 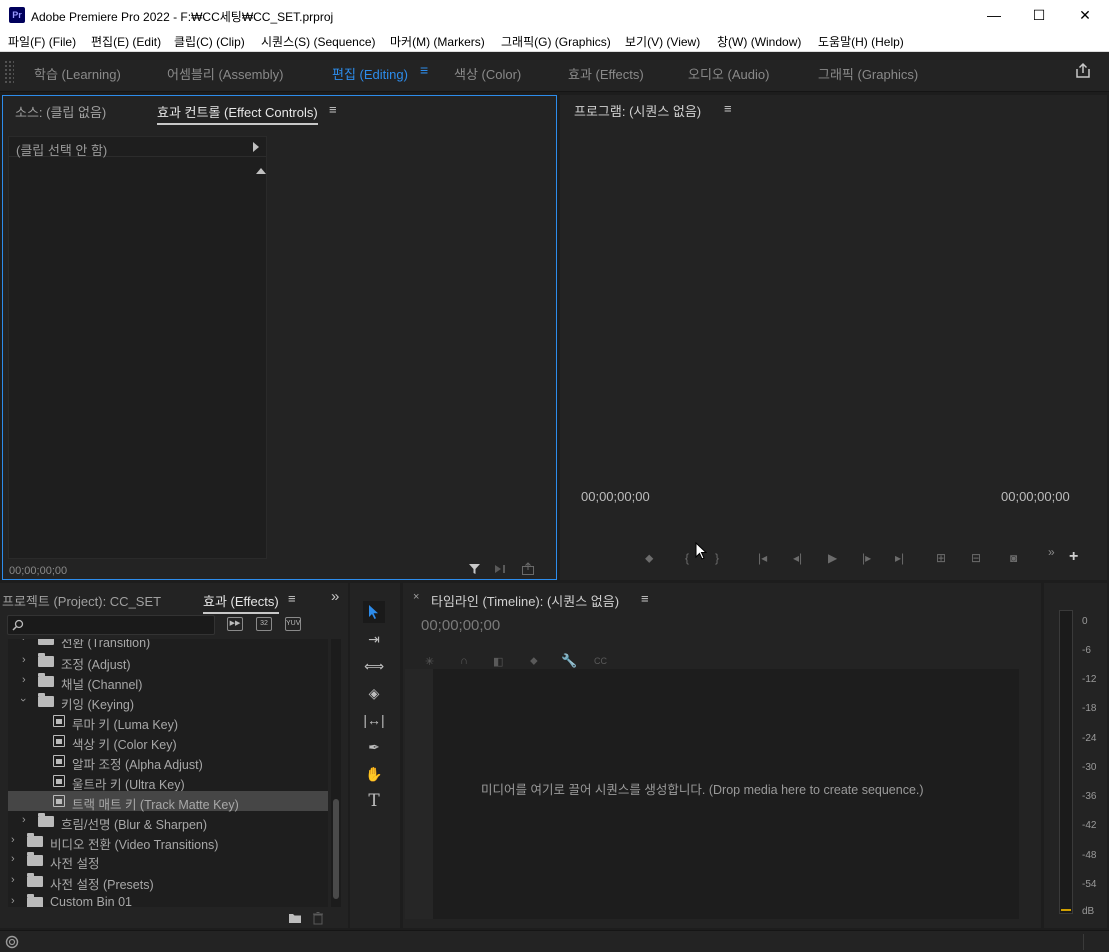 I want to click on pen-tool-icon: ✒, so click(x=374, y=747).